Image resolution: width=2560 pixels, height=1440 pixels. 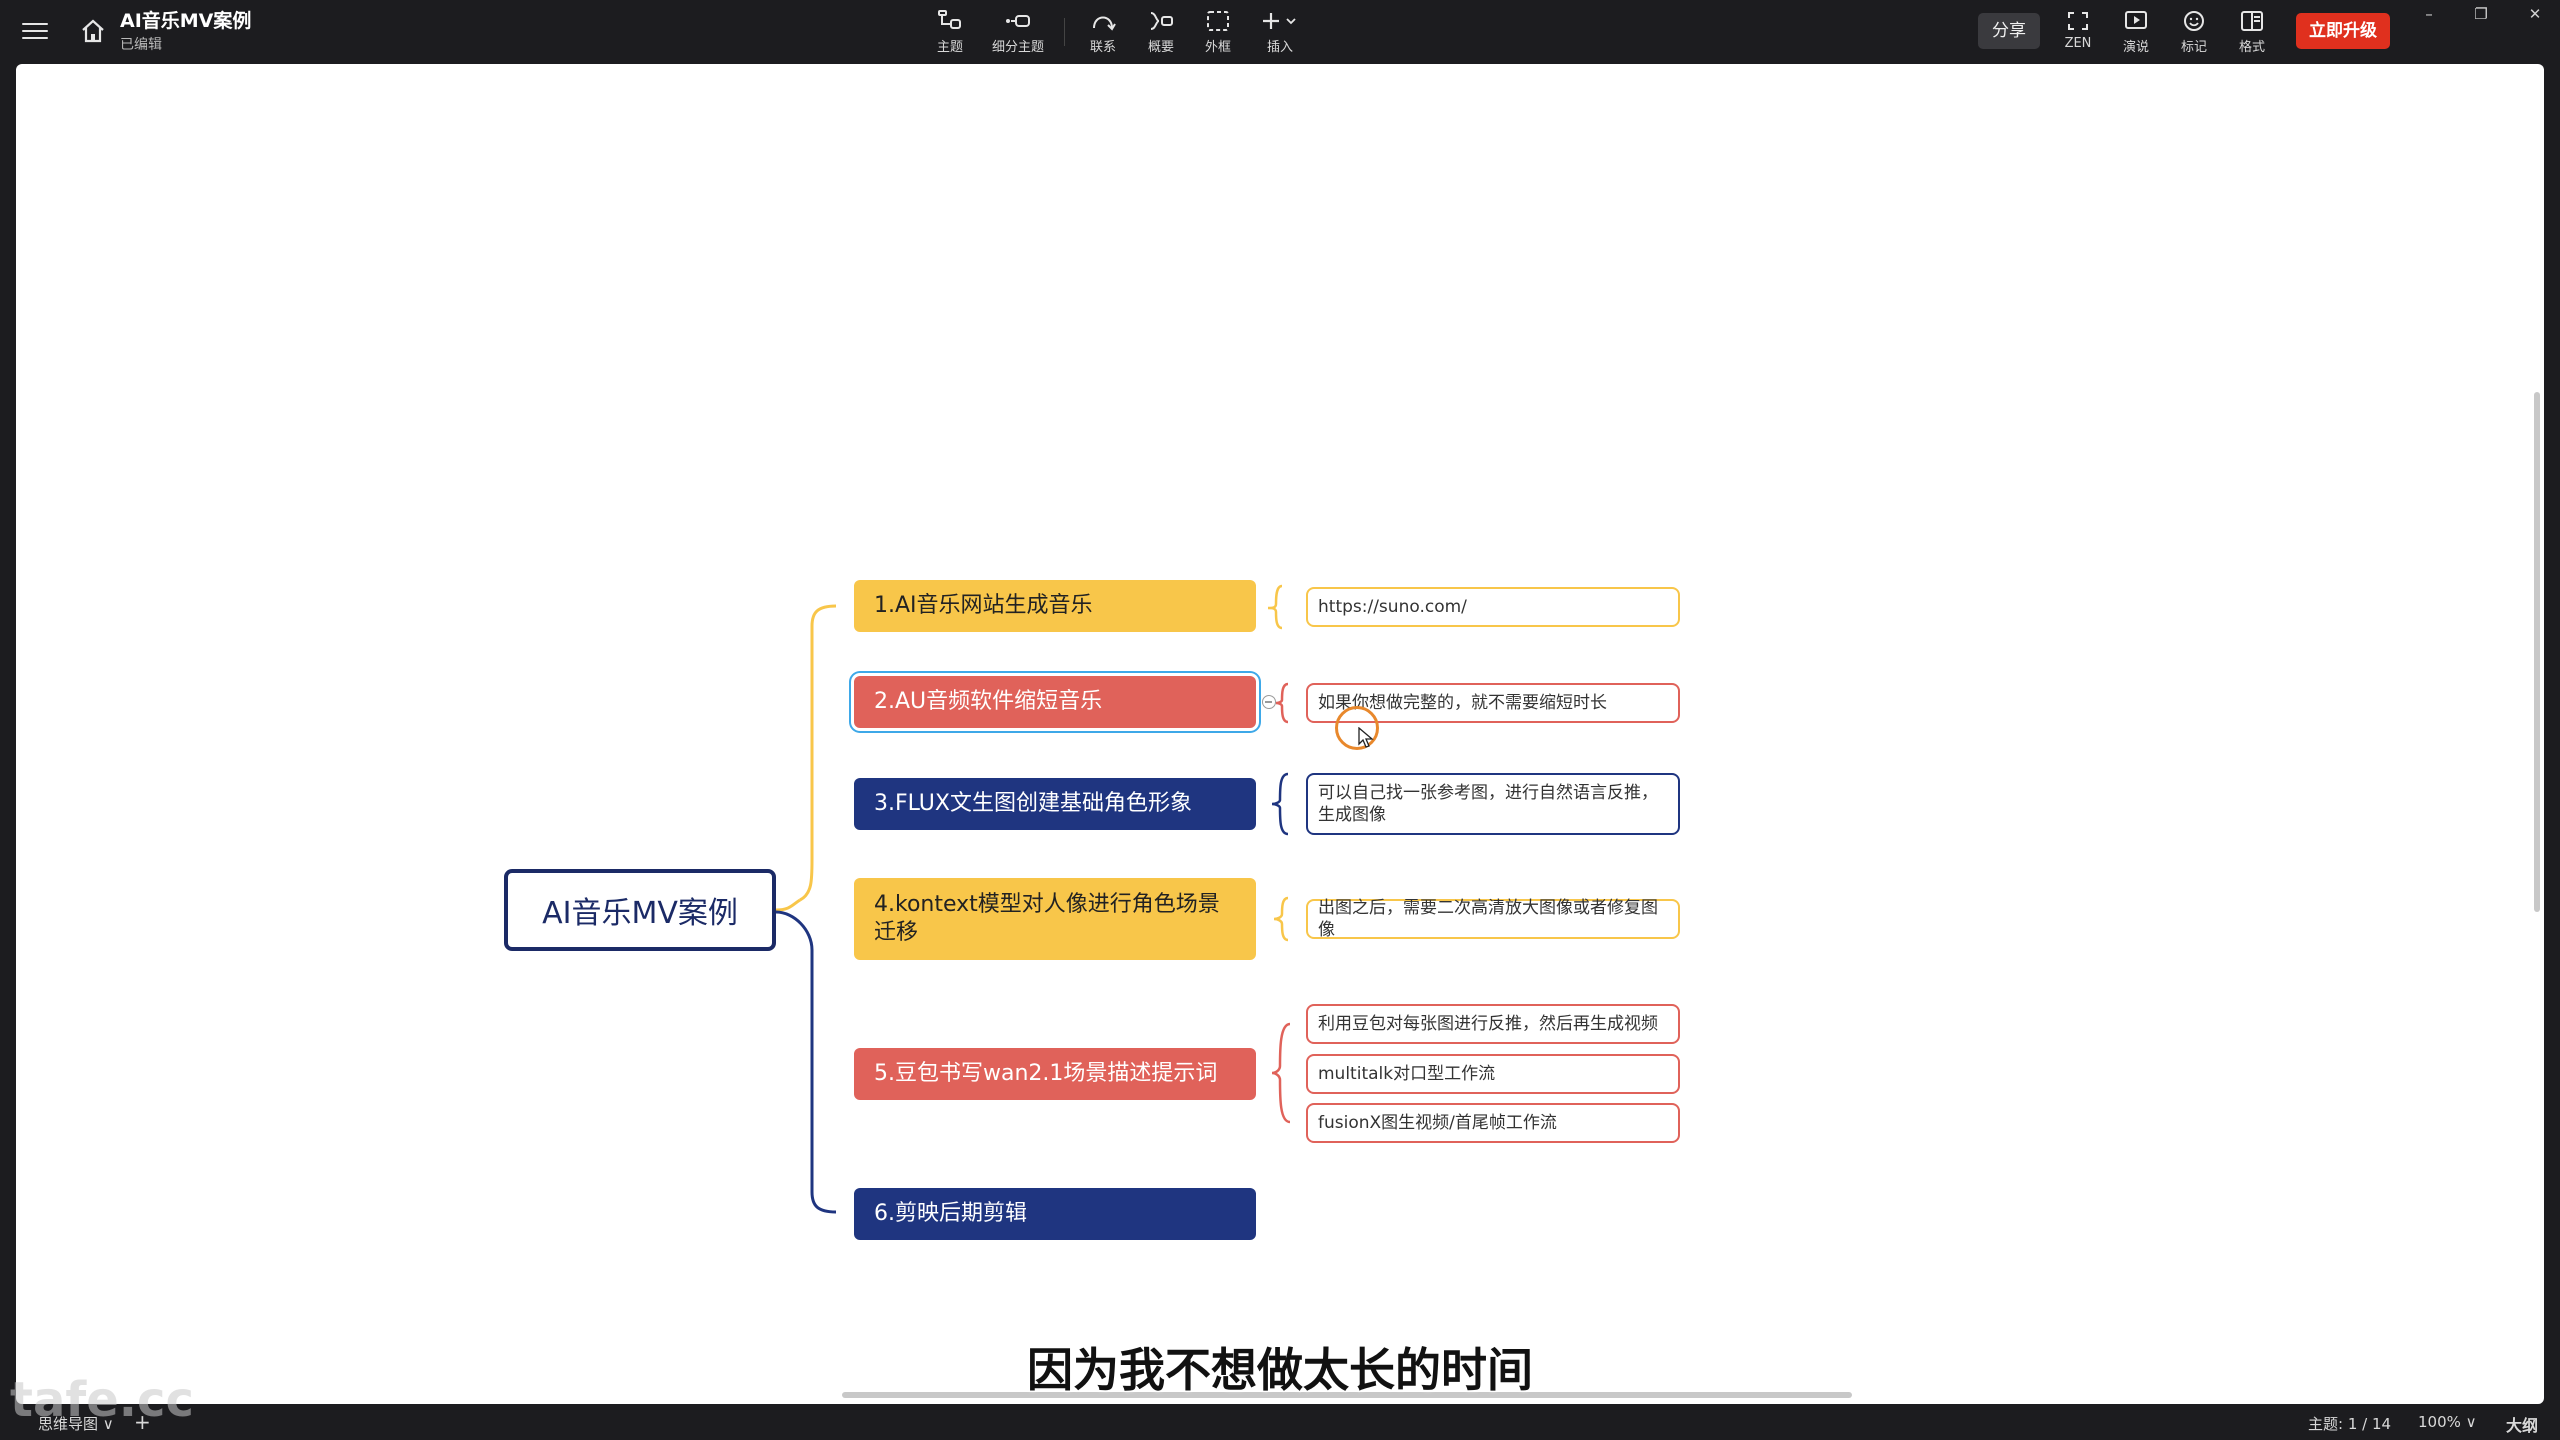 What do you see at coordinates (2429, 14) in the screenshot?
I see `minimize-icon: –` at bounding box center [2429, 14].